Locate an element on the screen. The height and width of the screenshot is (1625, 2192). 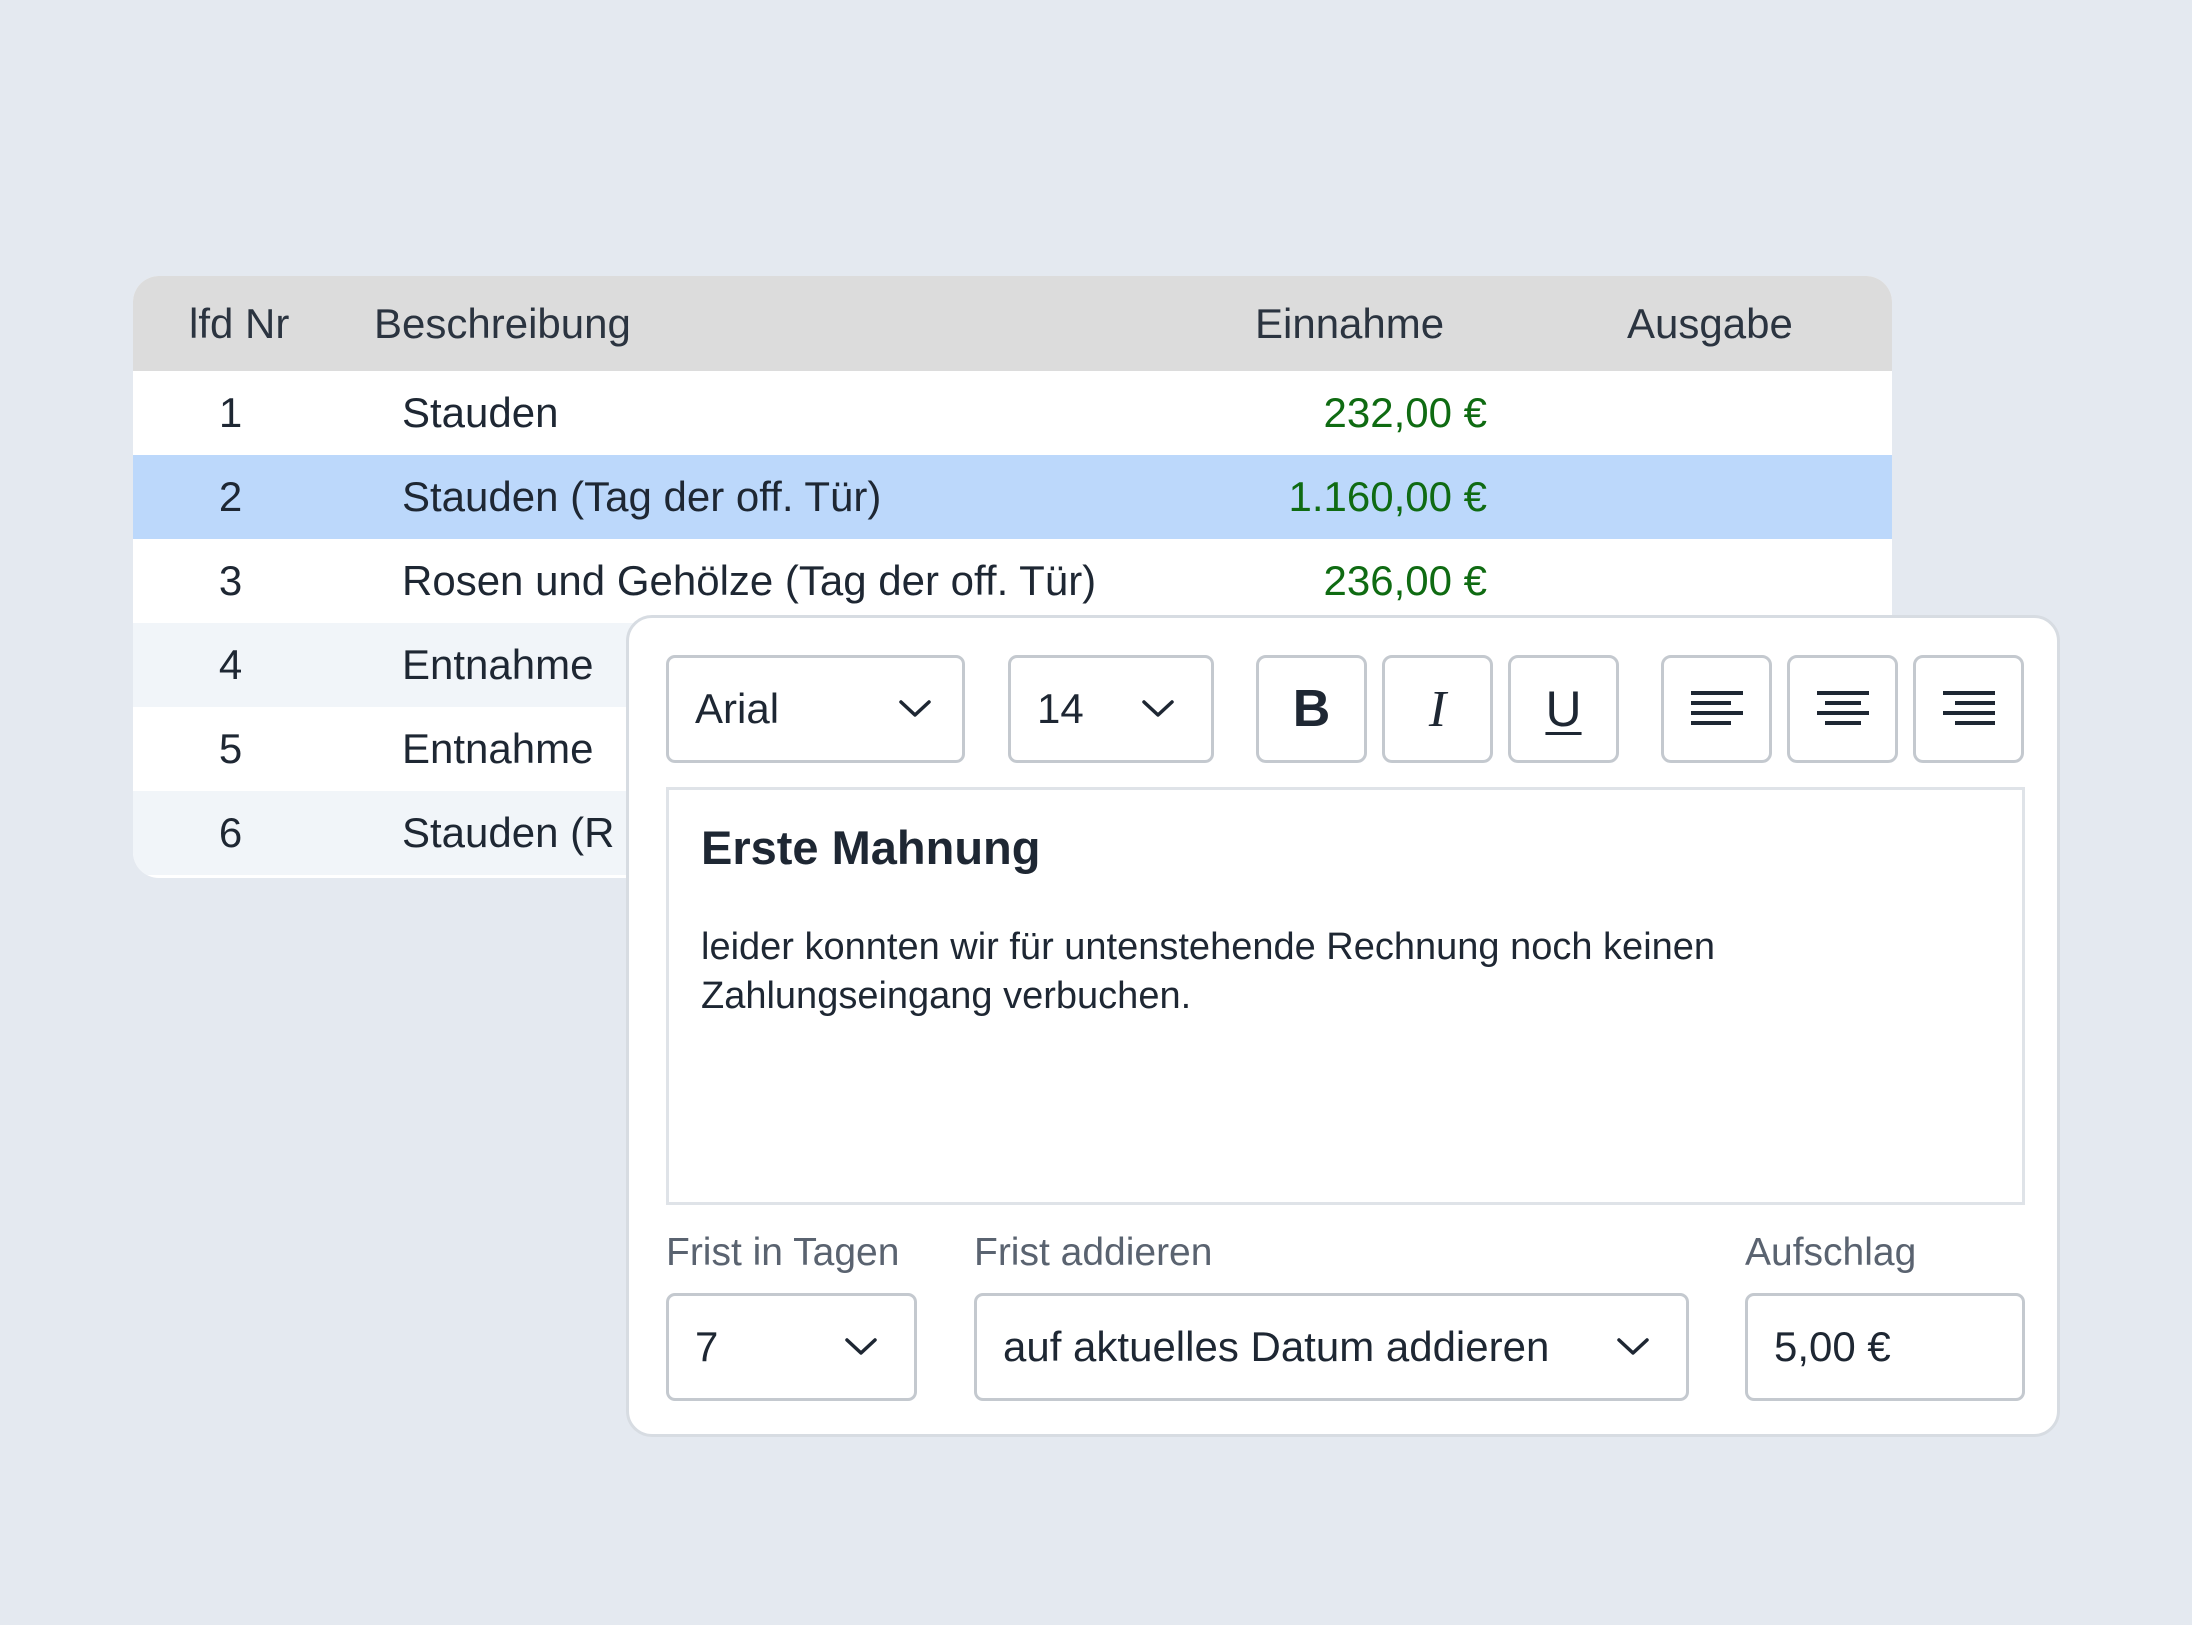
row-income: 236,00 € is located at coordinates (1405, 580).